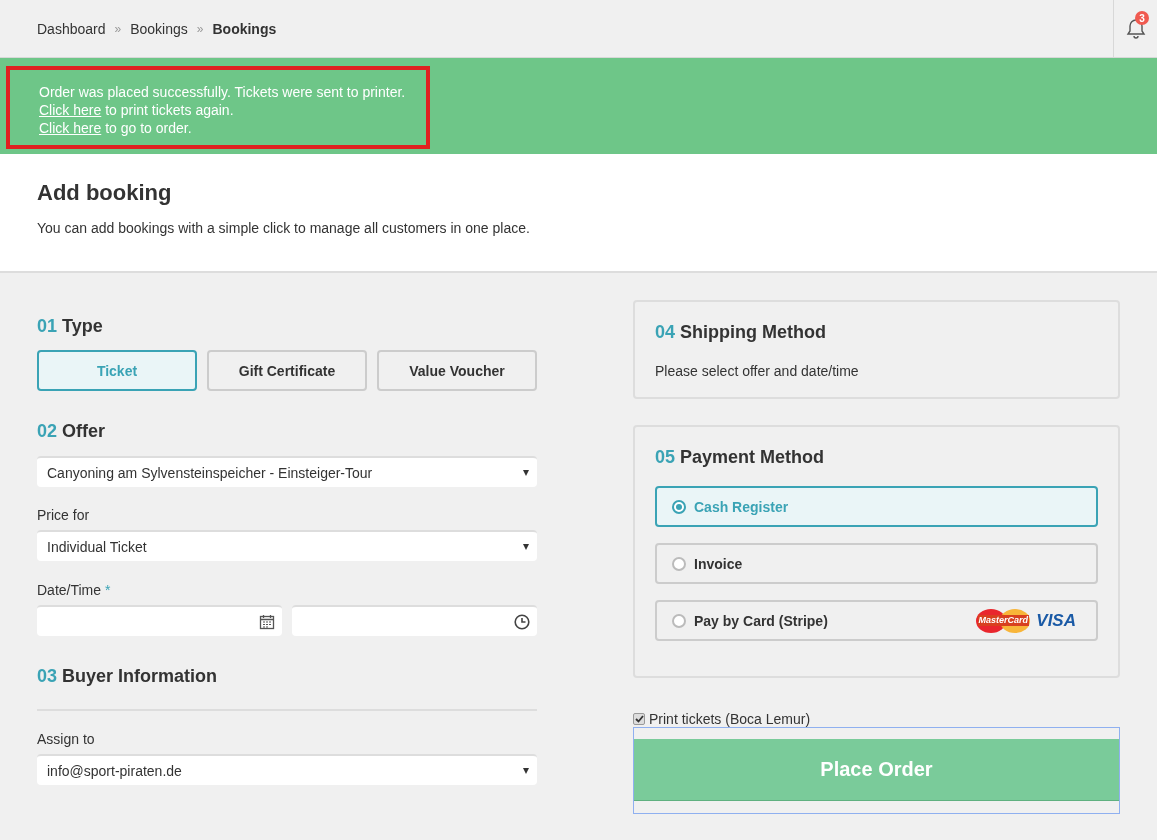 The image size is (1157, 840). I want to click on field-label: Date/Time *, so click(74, 590).